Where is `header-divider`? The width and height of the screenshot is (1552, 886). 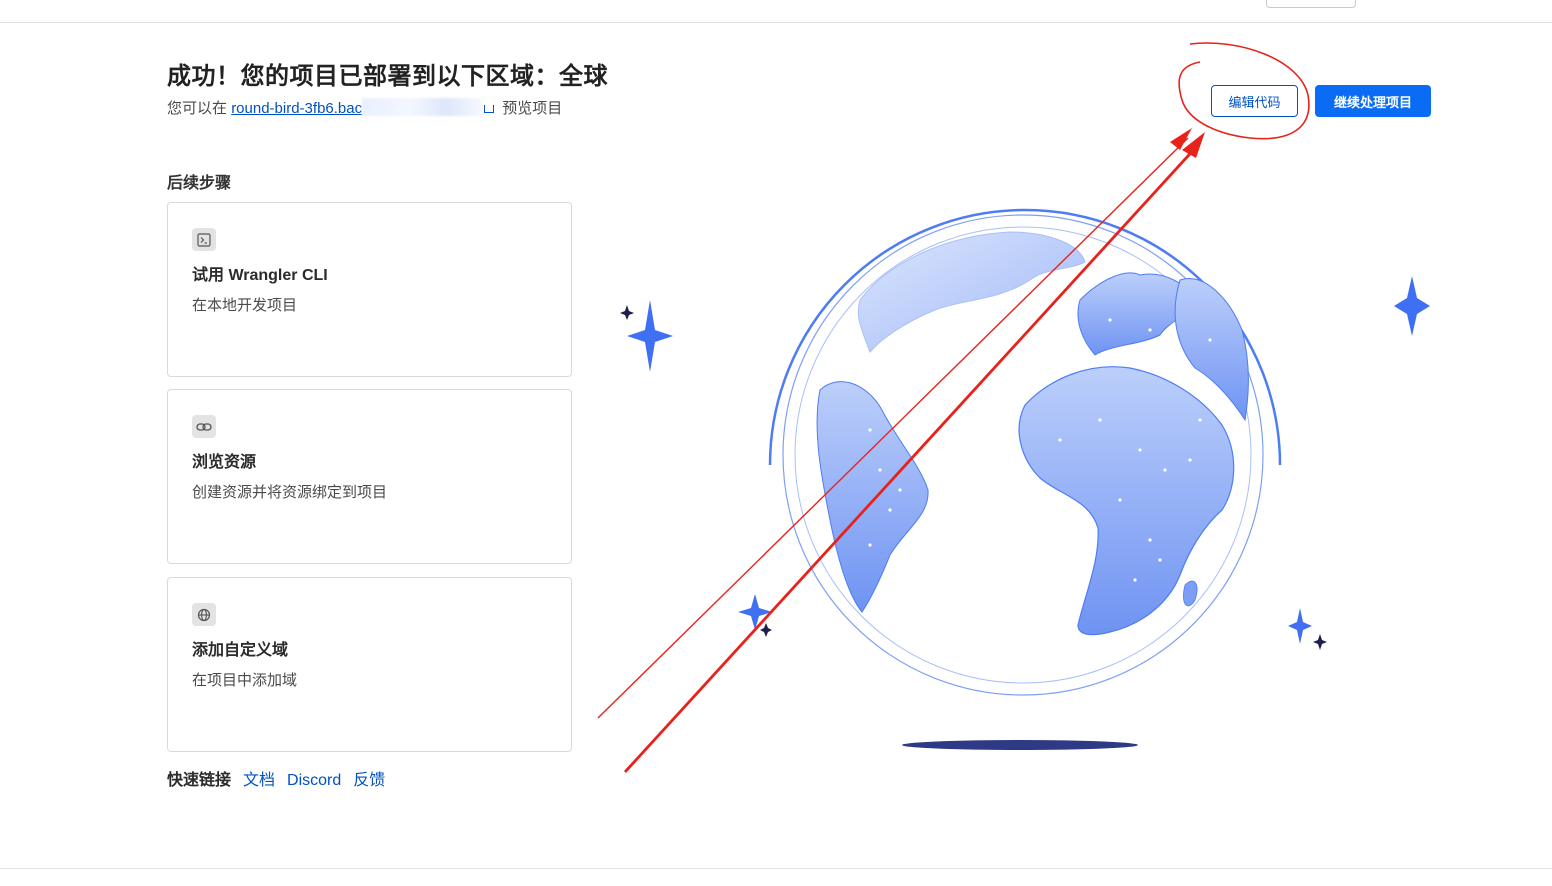 header-divider is located at coordinates (776, 22).